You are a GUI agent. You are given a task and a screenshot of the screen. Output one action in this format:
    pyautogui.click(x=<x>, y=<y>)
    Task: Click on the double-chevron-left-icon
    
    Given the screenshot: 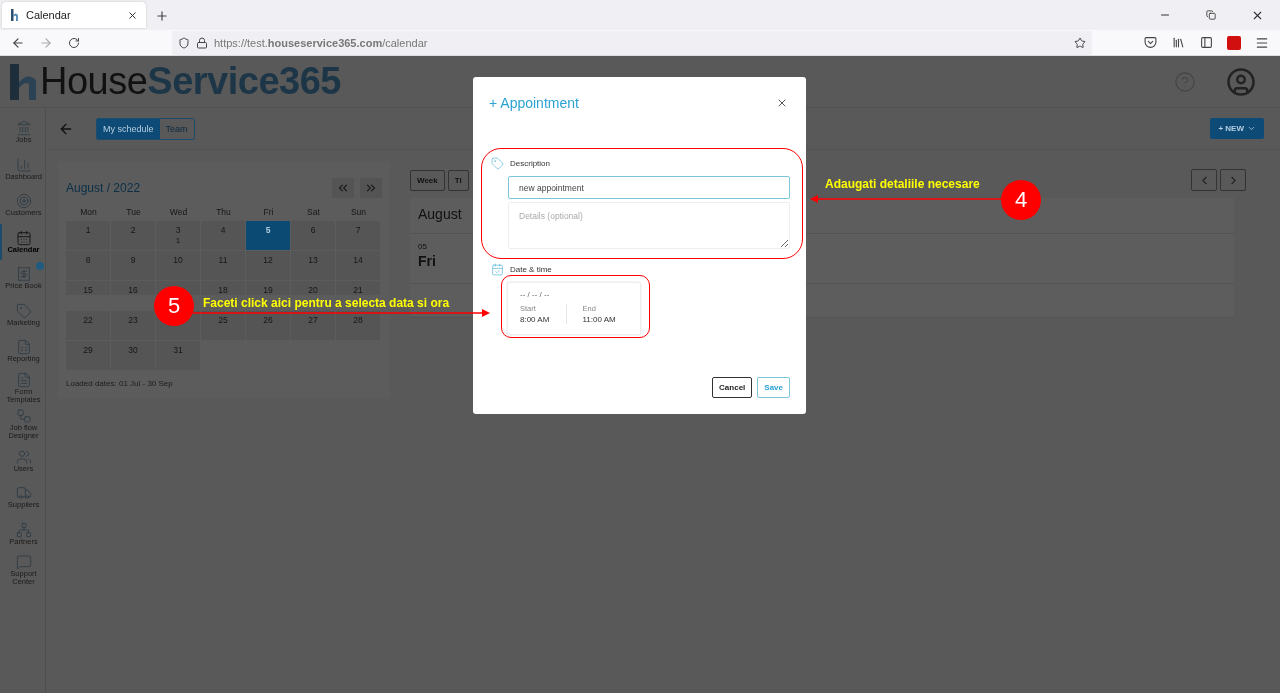 What is the action you would take?
    pyautogui.click(x=343, y=188)
    